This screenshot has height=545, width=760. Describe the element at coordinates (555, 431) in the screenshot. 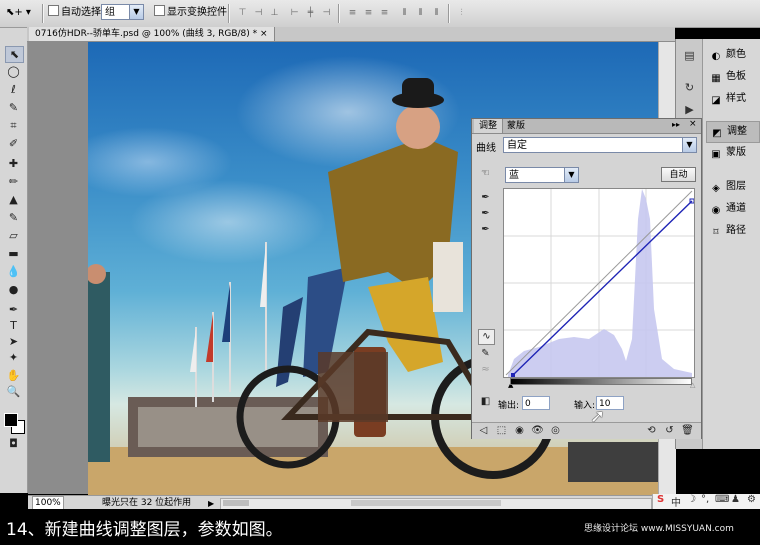

I see `view-previous-icon: ◎` at that location.